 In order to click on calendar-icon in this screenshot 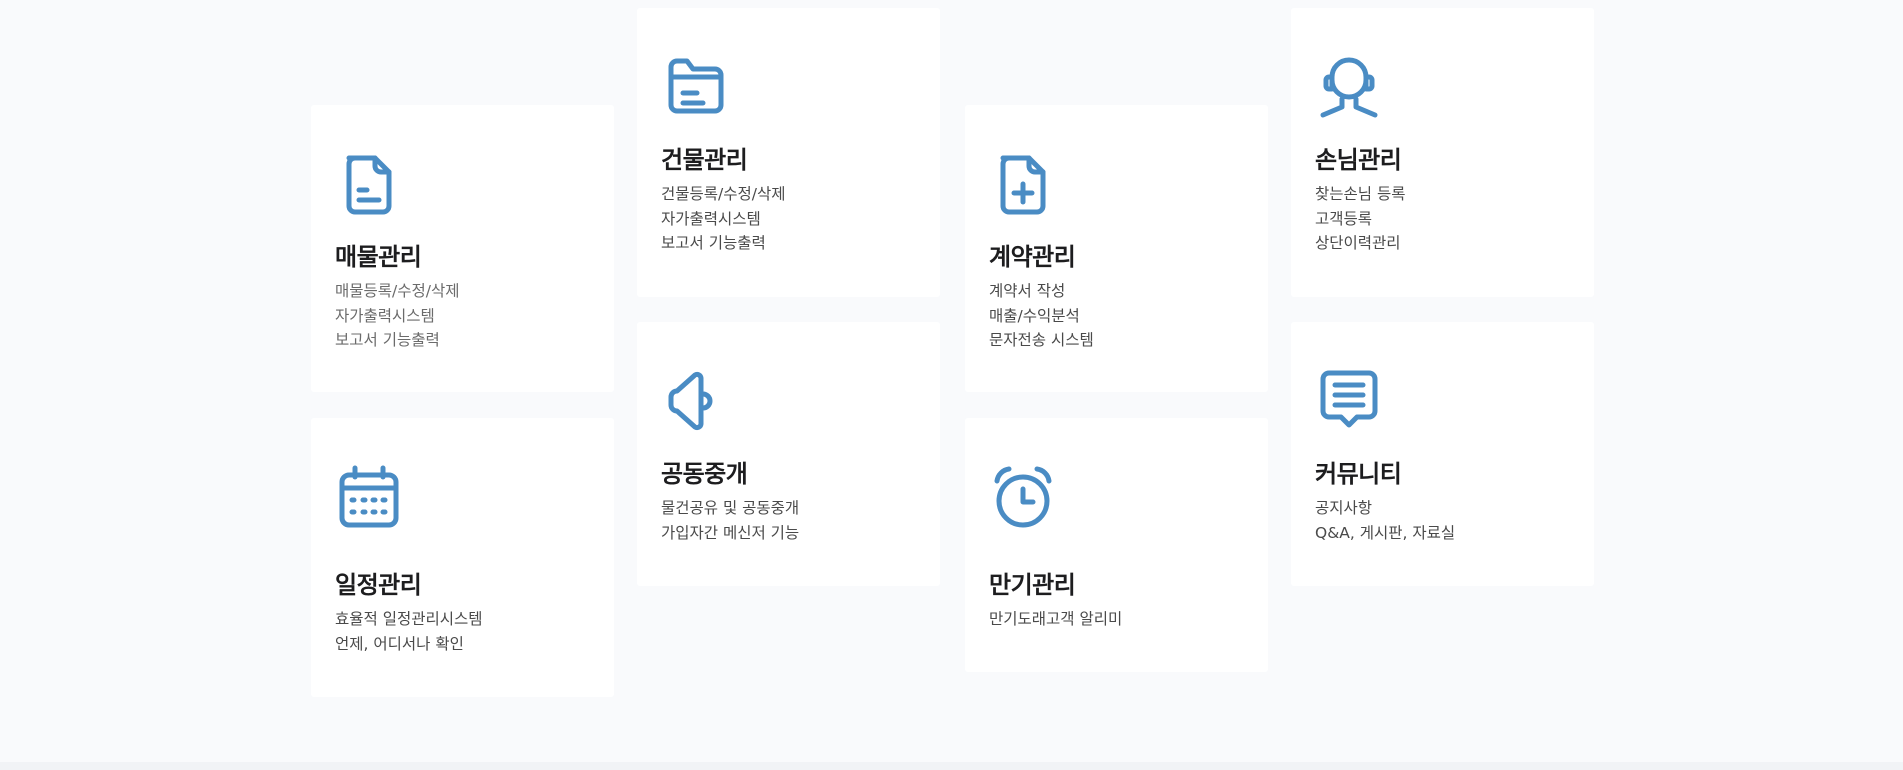, I will do `click(369, 497)`.